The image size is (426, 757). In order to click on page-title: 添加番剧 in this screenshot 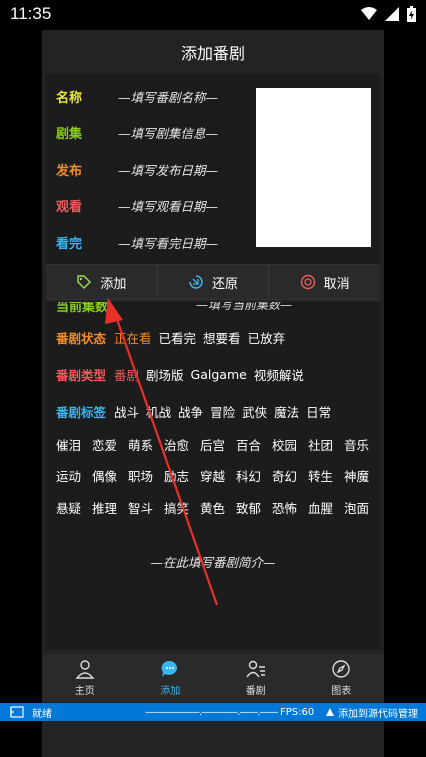, I will do `click(212, 53)`.